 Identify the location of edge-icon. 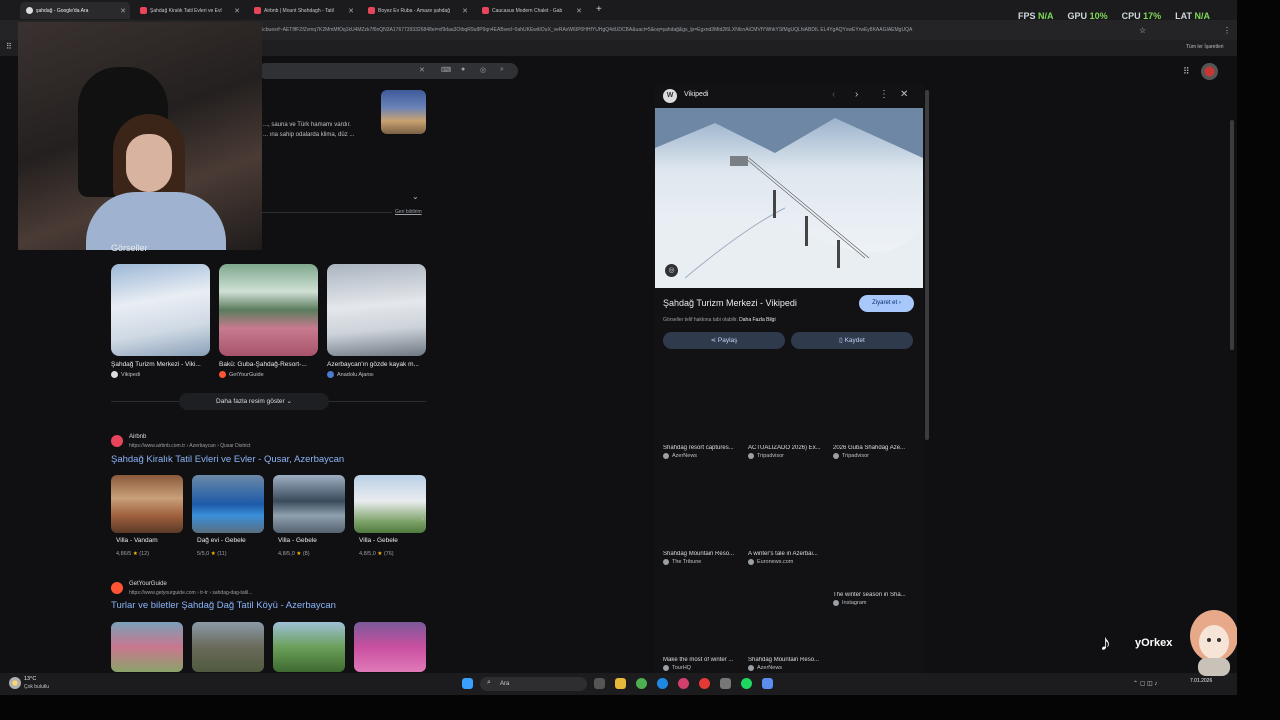
(662, 683).